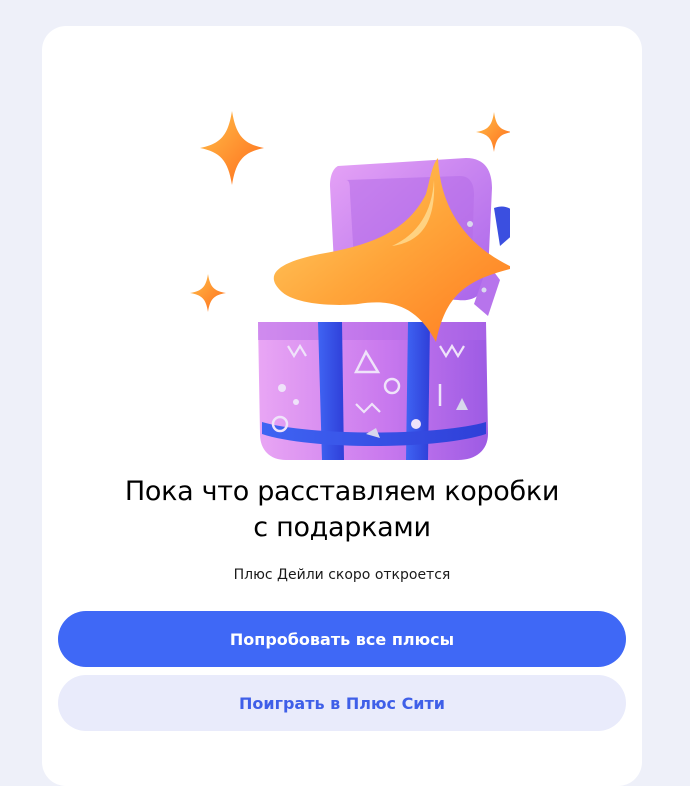 This screenshot has height=786, width=690. What do you see at coordinates (342, 527) in the screenshot?
I see `title-line-2: с подарками` at bounding box center [342, 527].